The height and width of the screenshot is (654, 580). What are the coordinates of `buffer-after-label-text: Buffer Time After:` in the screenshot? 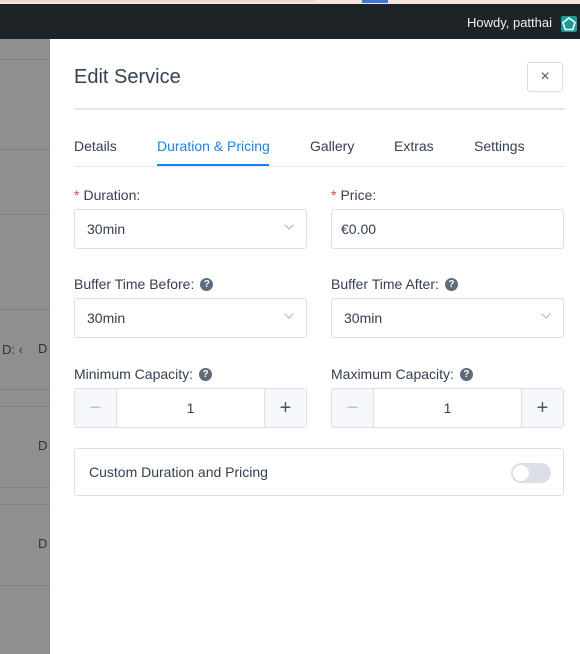 It's located at (385, 284).